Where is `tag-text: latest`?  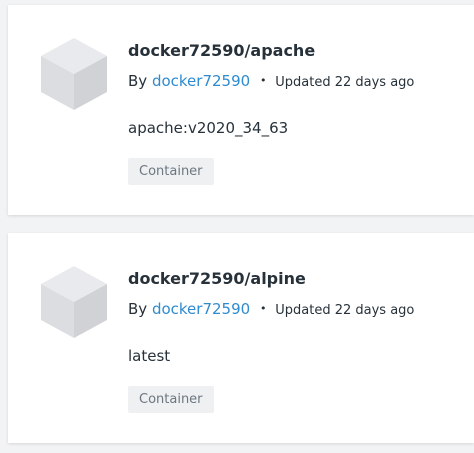 tag-text: latest is located at coordinates (149, 356).